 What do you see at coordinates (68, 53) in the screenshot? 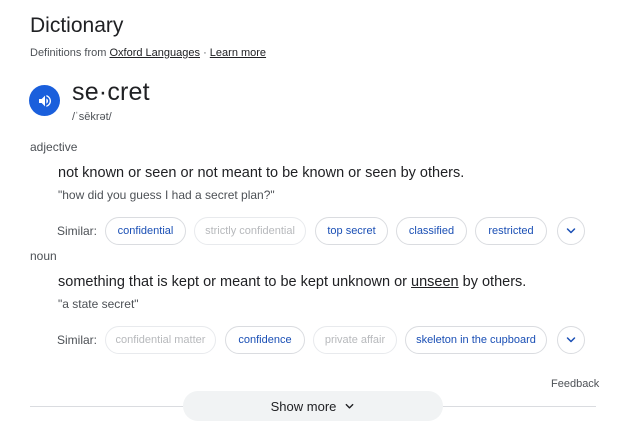
I see `source-prefix: Definitions from` at bounding box center [68, 53].